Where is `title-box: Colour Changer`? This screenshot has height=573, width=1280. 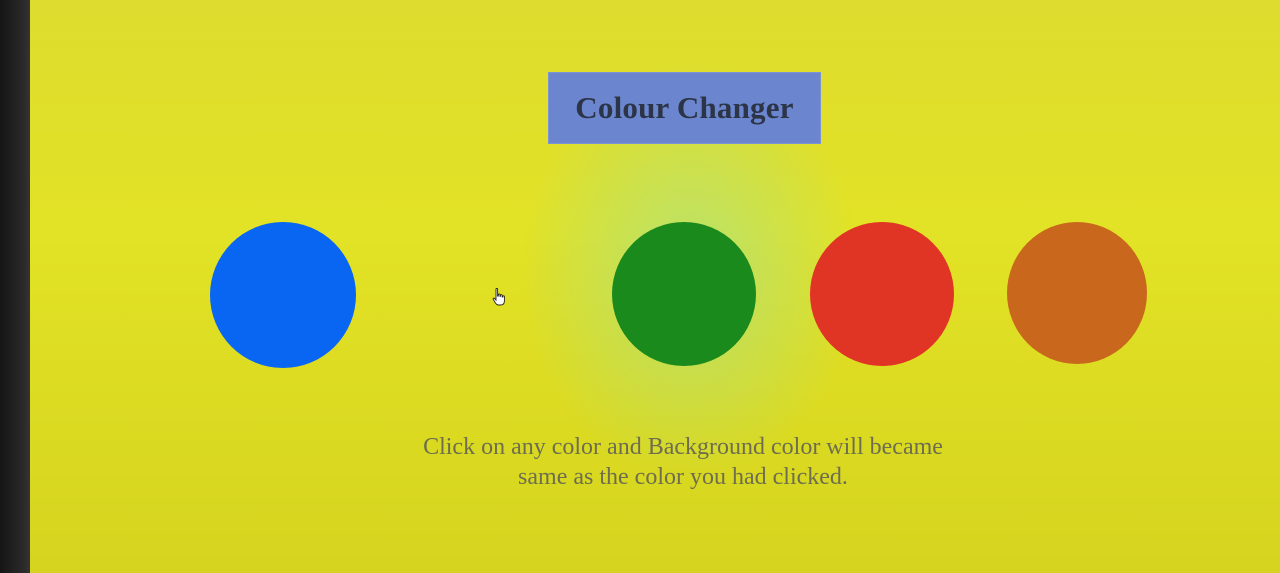 title-box: Colour Changer is located at coordinates (684, 108).